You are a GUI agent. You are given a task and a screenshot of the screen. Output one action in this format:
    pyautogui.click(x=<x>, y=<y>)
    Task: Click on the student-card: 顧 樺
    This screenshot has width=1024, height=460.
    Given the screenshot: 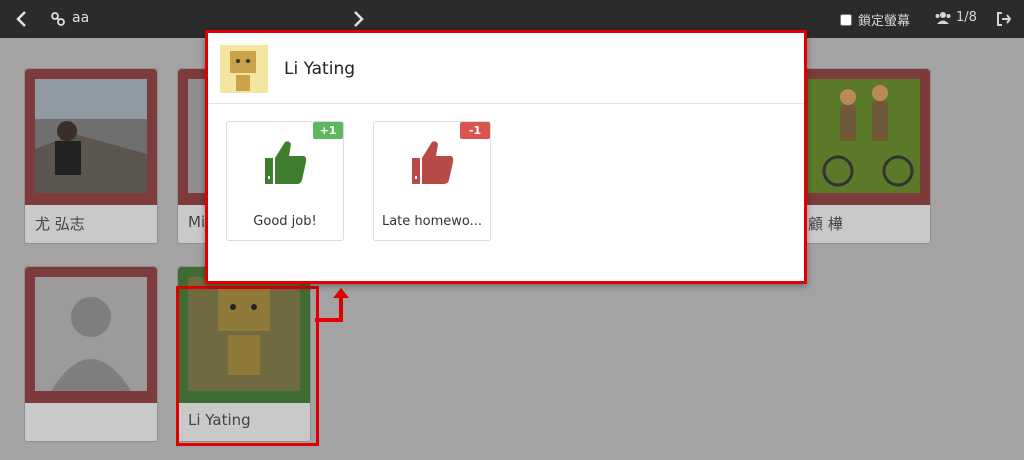 What is the action you would take?
    pyautogui.click(x=864, y=156)
    